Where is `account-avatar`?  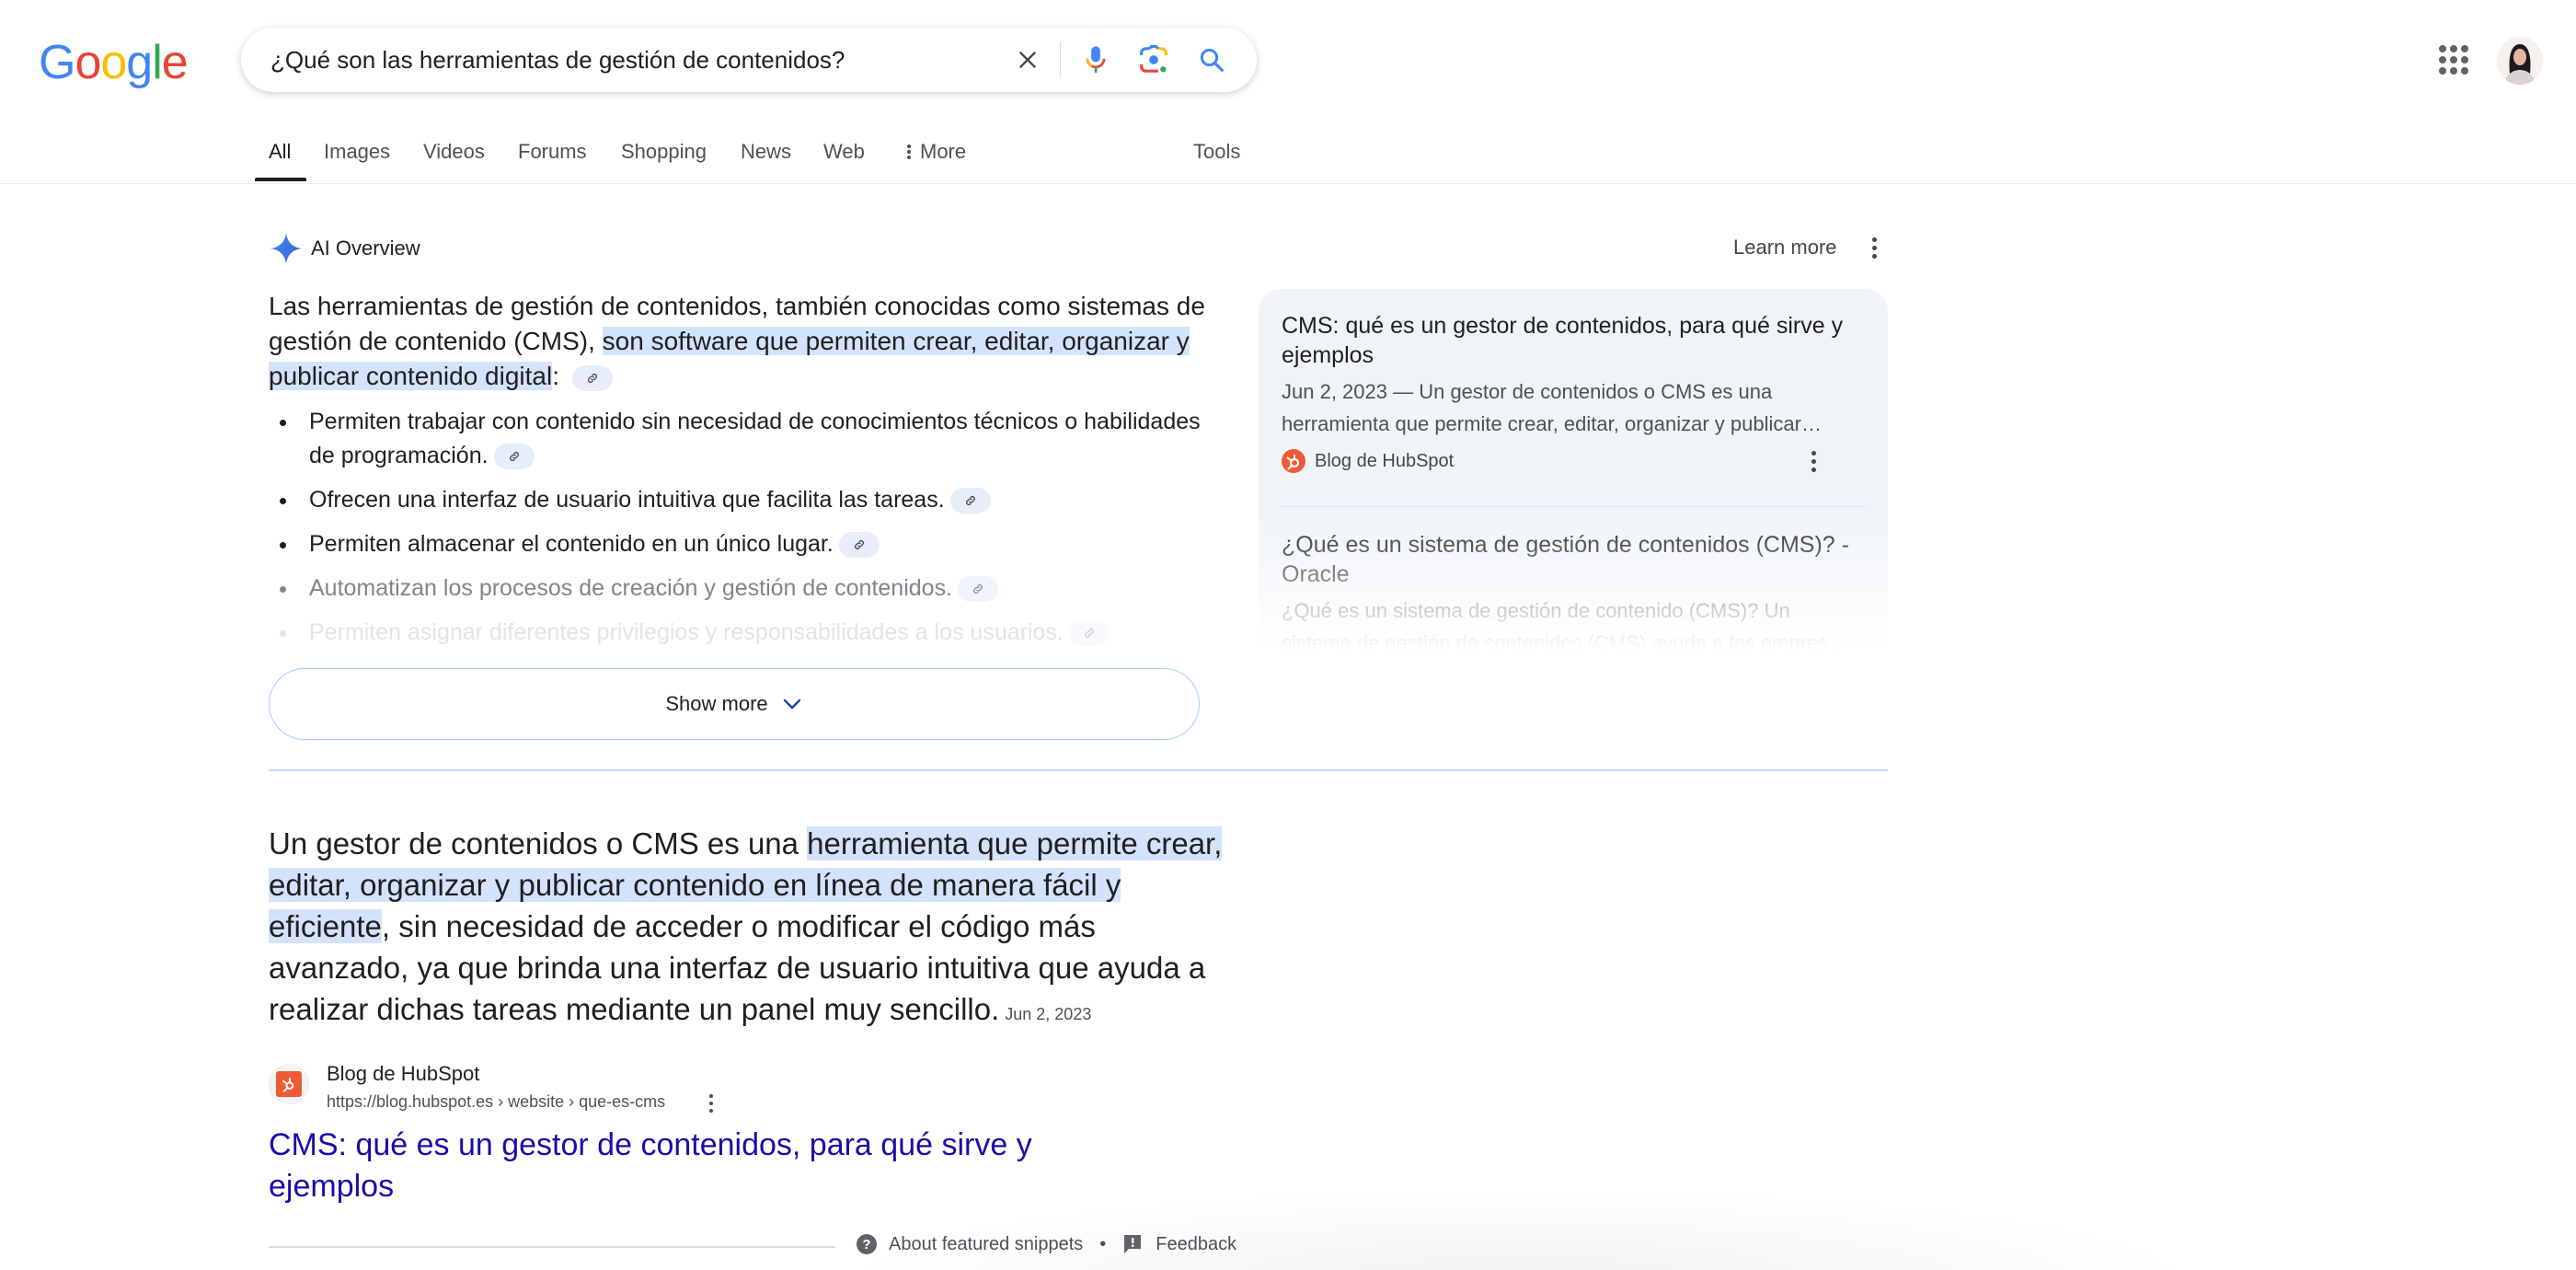 account-avatar is located at coordinates (2520, 61).